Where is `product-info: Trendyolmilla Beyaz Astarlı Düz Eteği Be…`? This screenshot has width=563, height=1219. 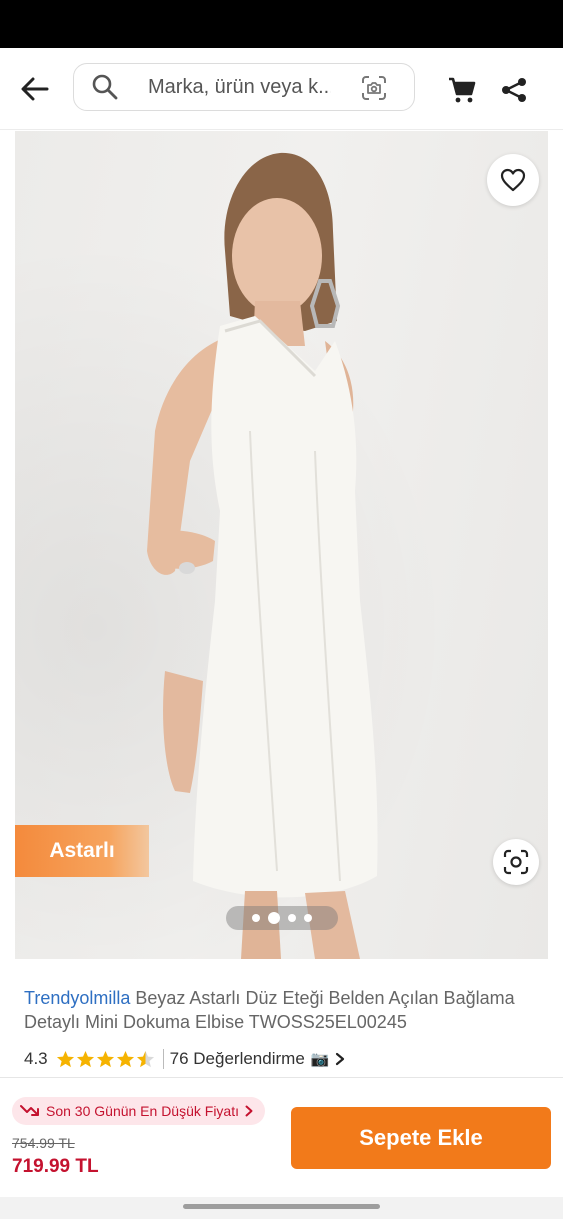 product-info: Trendyolmilla Beyaz Astarlı Düz Eteği Be… is located at coordinates (281, 1019).